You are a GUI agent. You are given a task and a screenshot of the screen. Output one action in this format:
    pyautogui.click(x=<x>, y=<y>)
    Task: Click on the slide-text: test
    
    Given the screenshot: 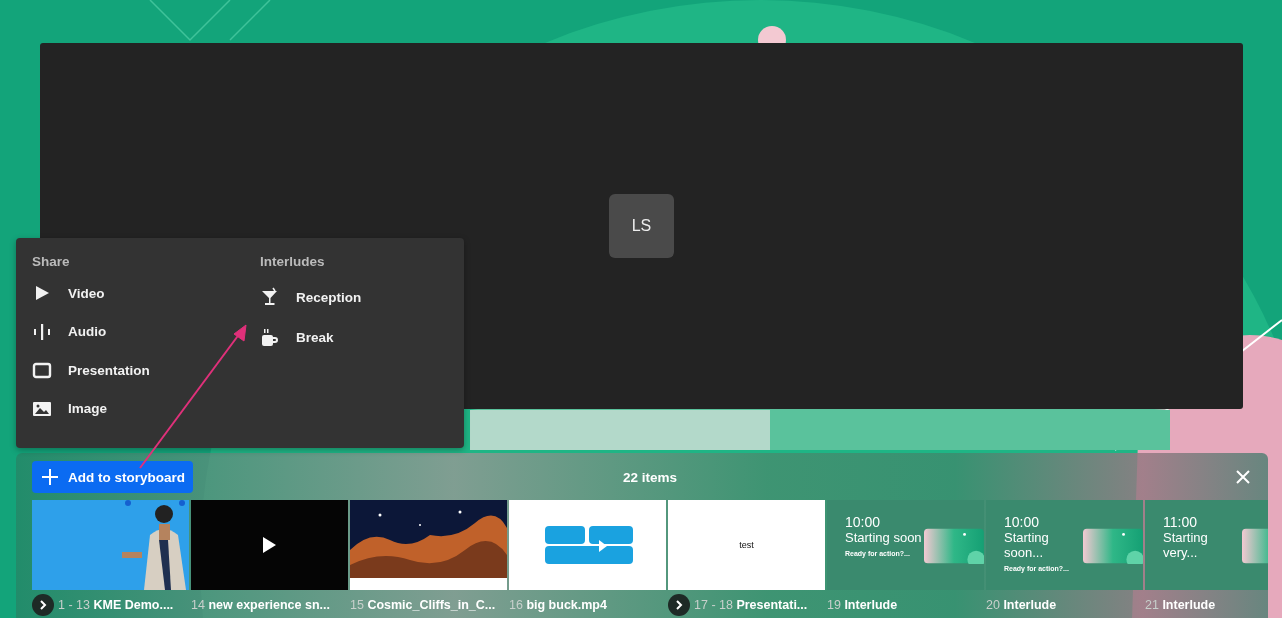 What is the action you would take?
    pyautogui.click(x=746, y=545)
    